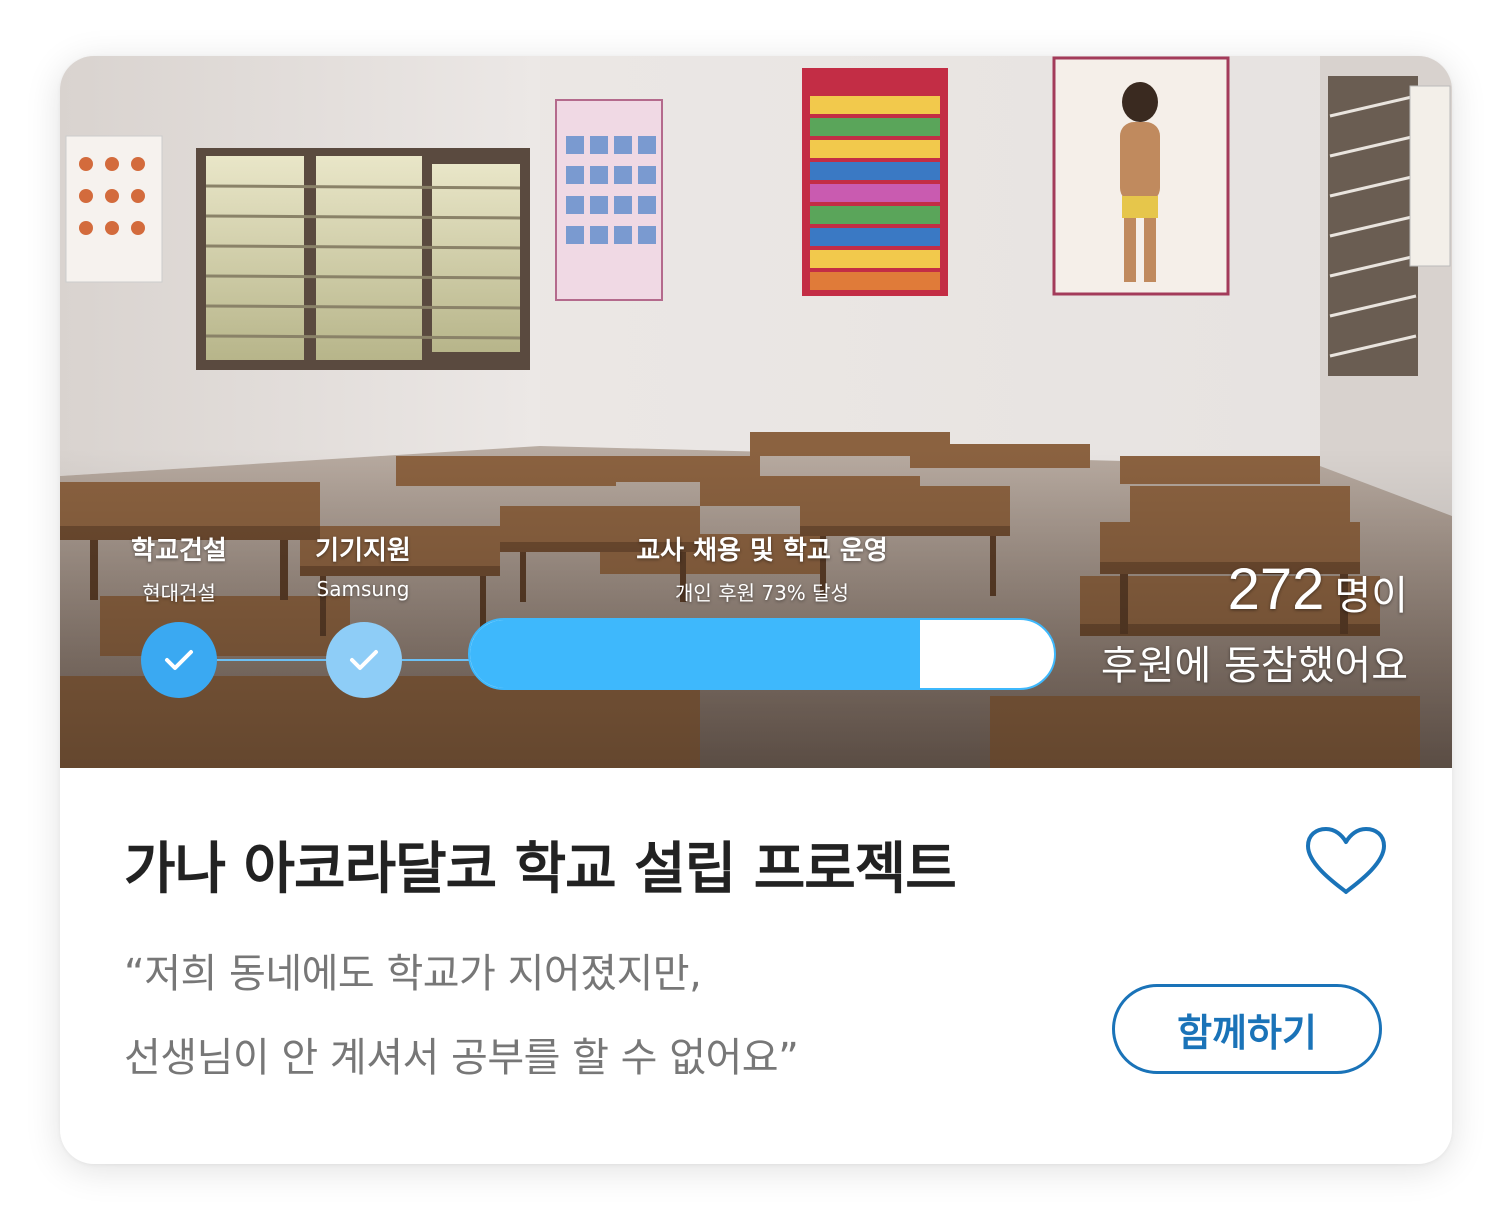 This screenshot has height=1228, width=1512. Describe the element at coordinates (540, 869) in the screenshot. I see `project-title: 가나 아코라달코 학교 설립 프로젝트` at that location.